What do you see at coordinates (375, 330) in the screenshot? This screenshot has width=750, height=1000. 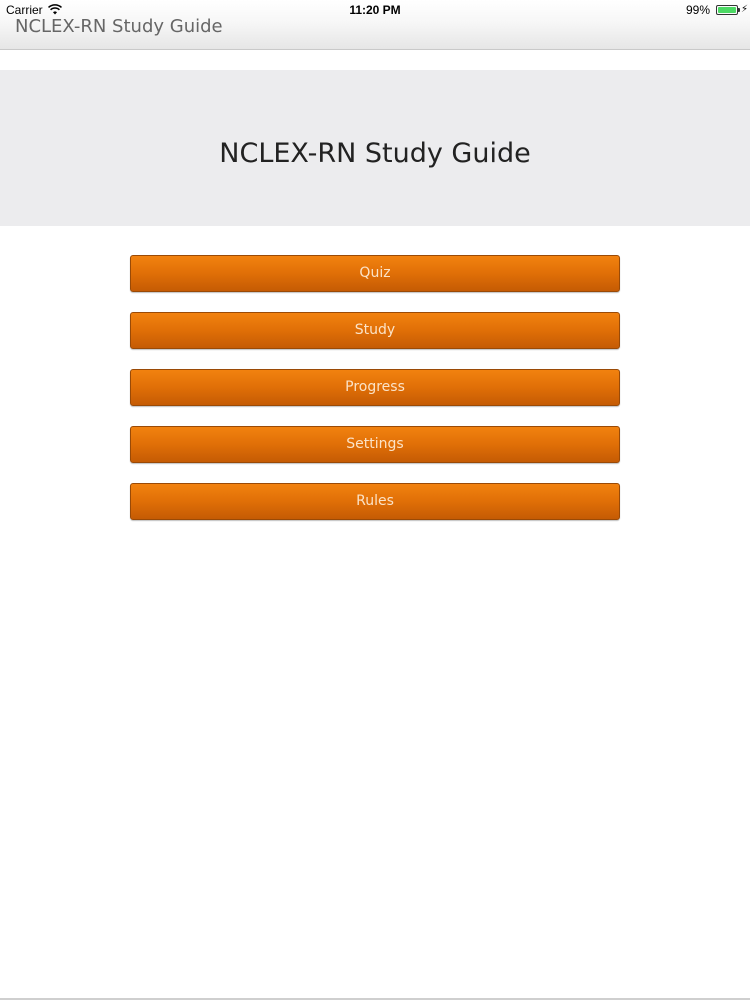 I see `study-button: Study` at bounding box center [375, 330].